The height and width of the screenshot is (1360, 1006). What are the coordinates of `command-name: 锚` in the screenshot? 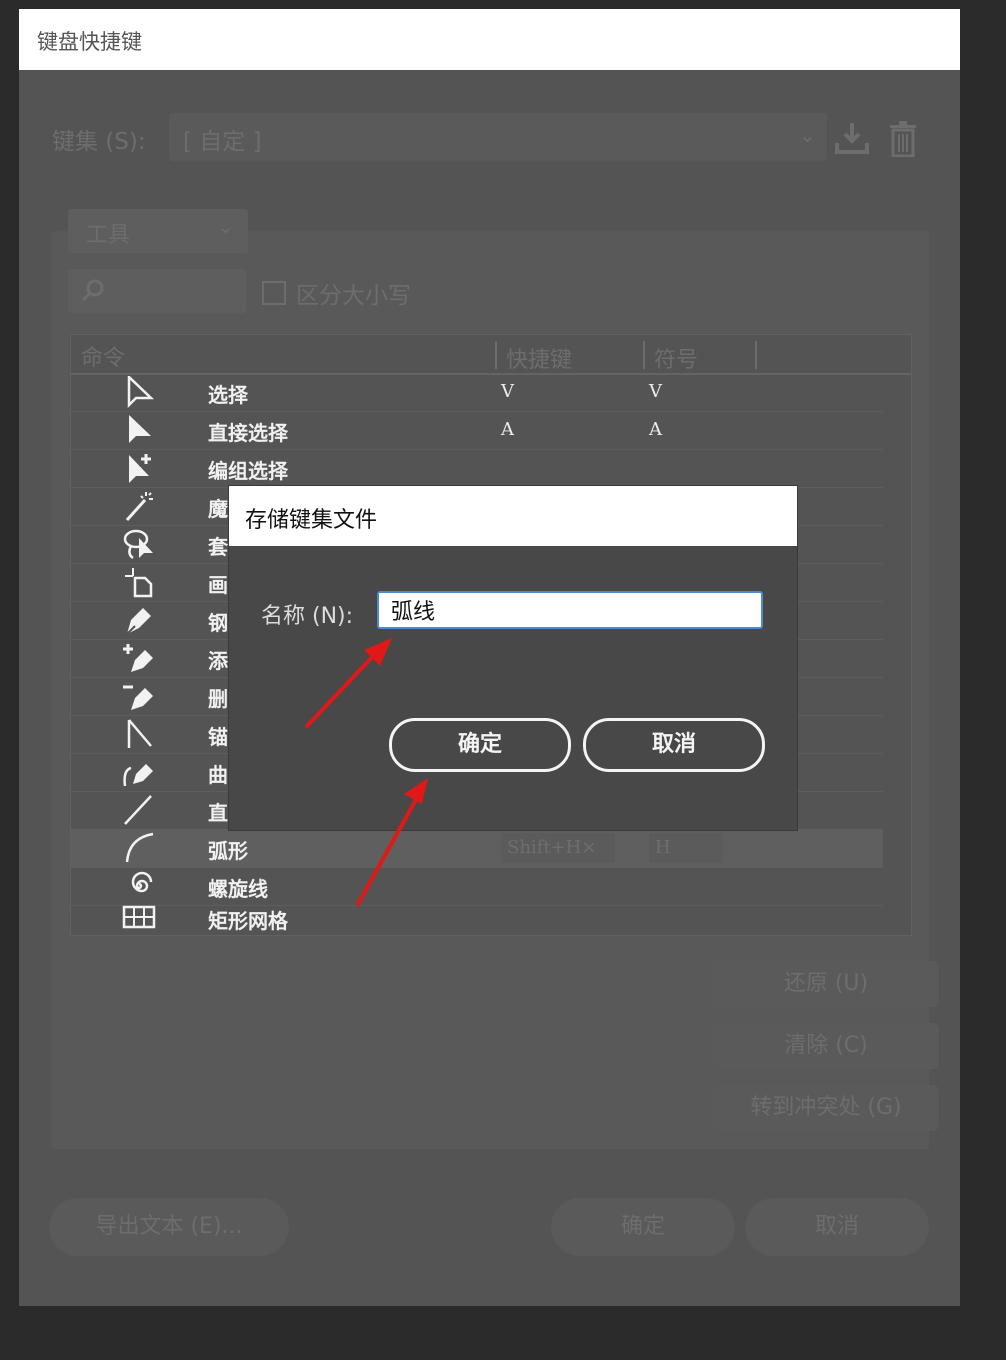 It's located at (218, 737).